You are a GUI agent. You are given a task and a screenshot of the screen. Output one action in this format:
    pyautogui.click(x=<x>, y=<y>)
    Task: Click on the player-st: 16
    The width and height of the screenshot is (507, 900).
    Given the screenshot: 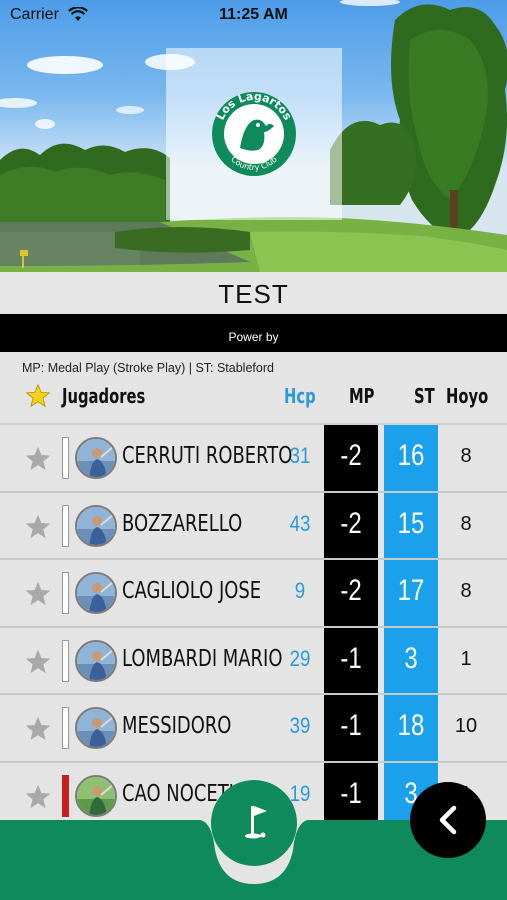 What is the action you would take?
    pyautogui.click(x=411, y=455)
    